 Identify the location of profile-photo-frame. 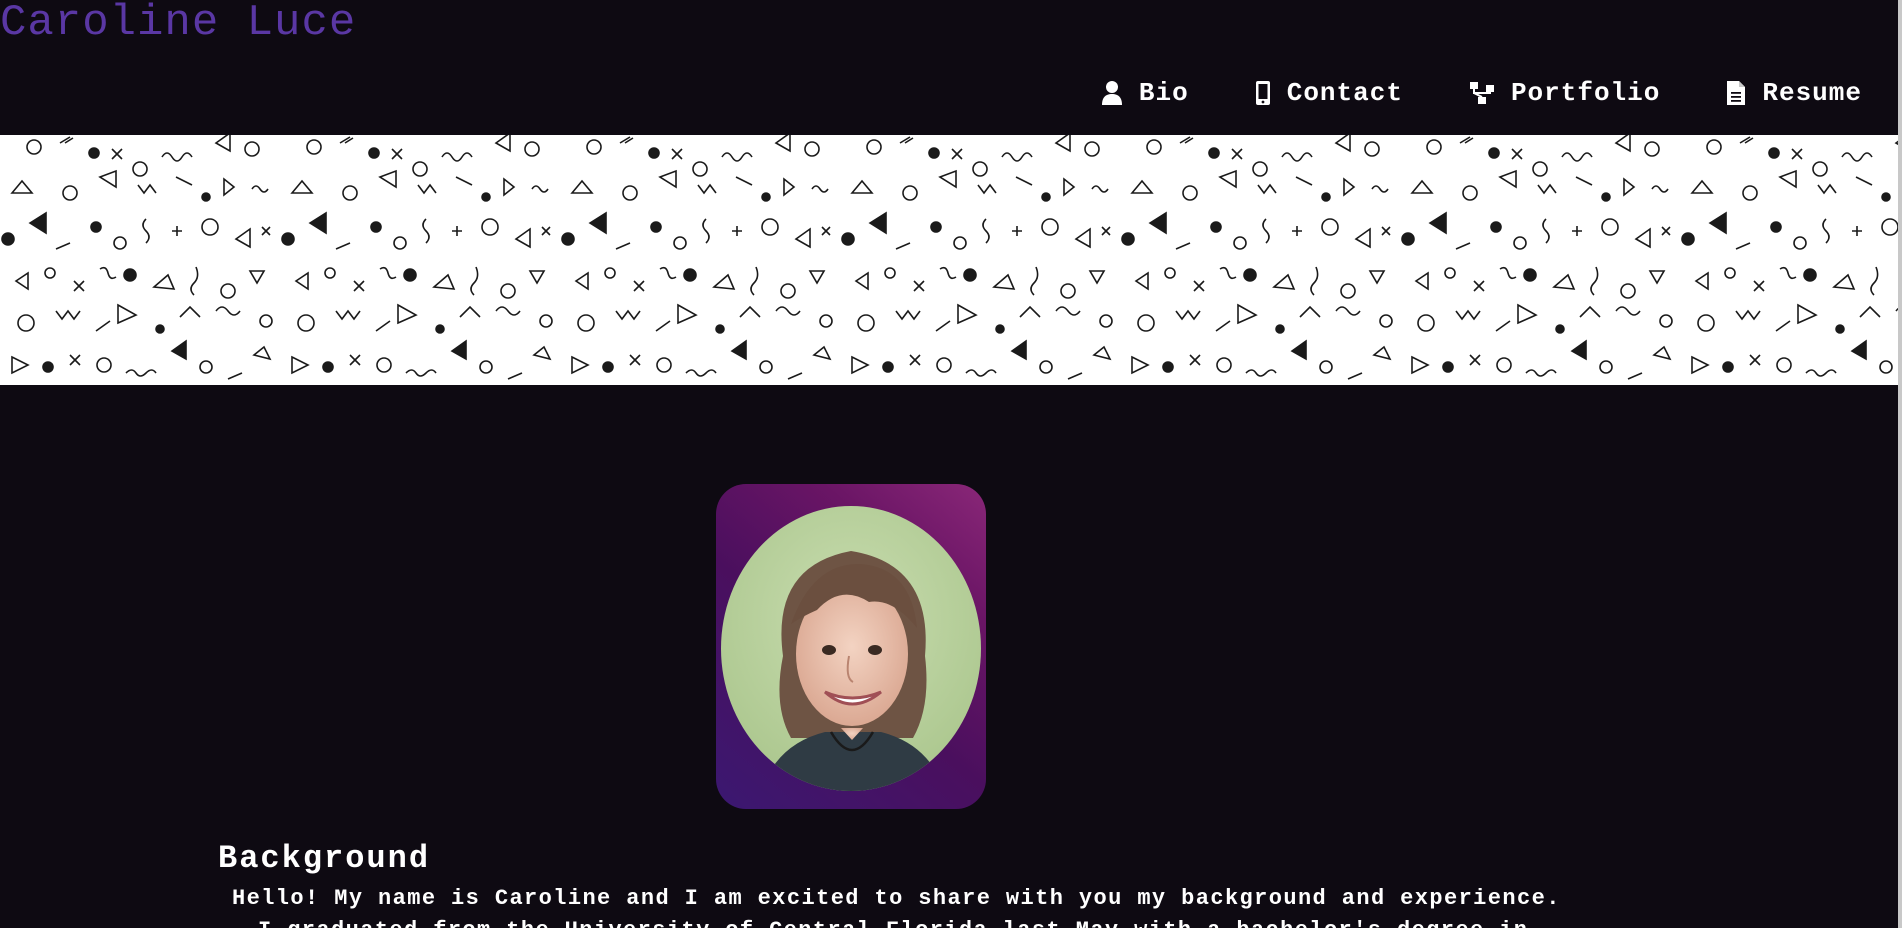
(851, 646).